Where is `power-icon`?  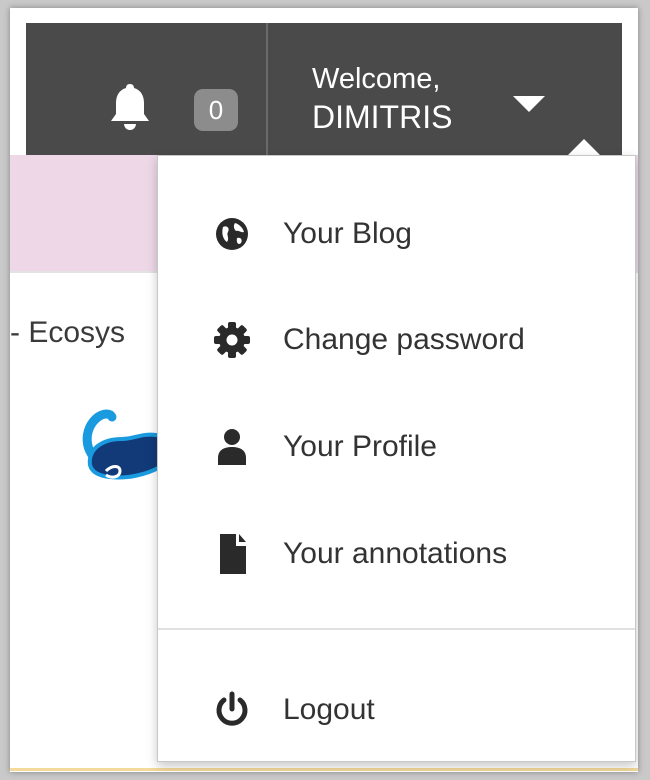 power-icon is located at coordinates (232, 708).